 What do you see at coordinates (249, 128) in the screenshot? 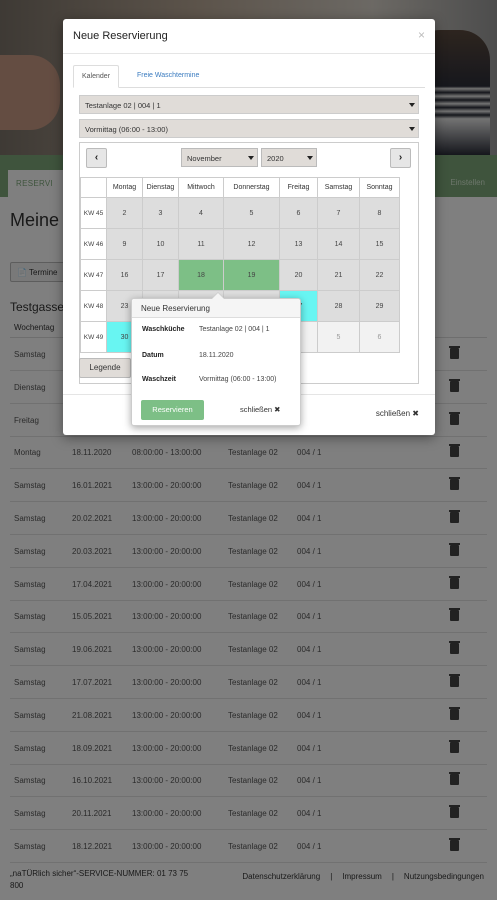
I see `timeslot-select: Vormittag (06:00 - 13:00)` at bounding box center [249, 128].